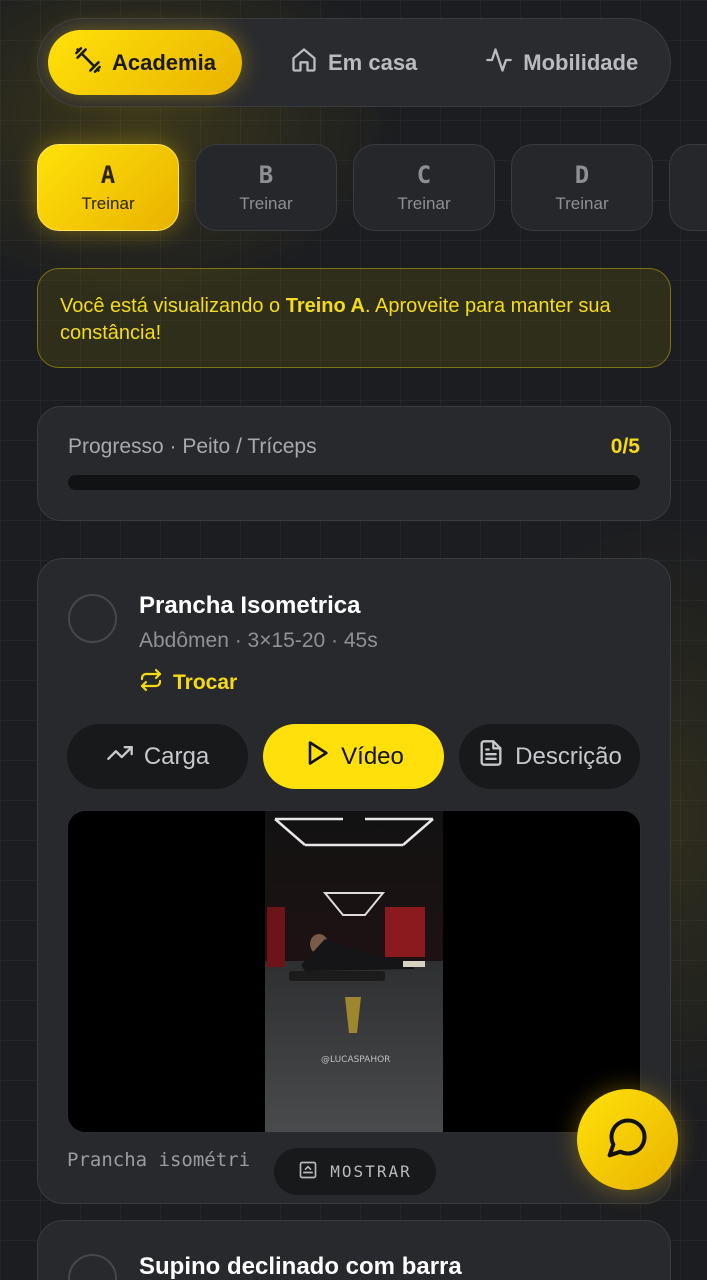 This screenshot has height=1280, width=707. I want to click on mode-academia-label: Academia, so click(164, 62).